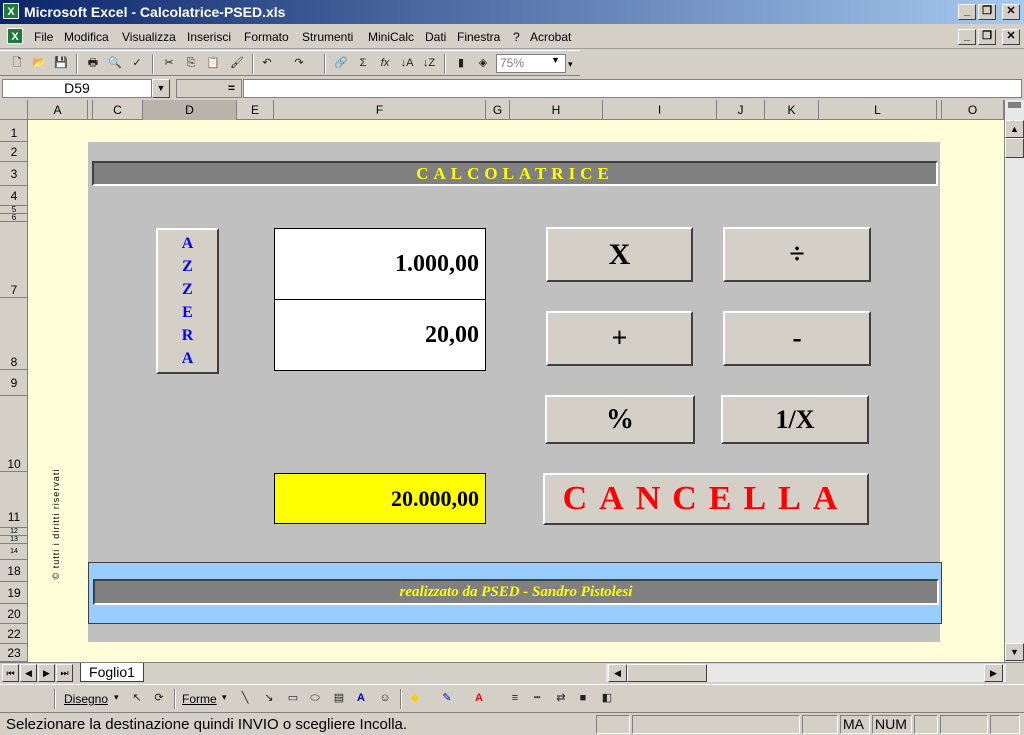  What do you see at coordinates (43, 37) in the screenshot?
I see `menu-file: File` at bounding box center [43, 37].